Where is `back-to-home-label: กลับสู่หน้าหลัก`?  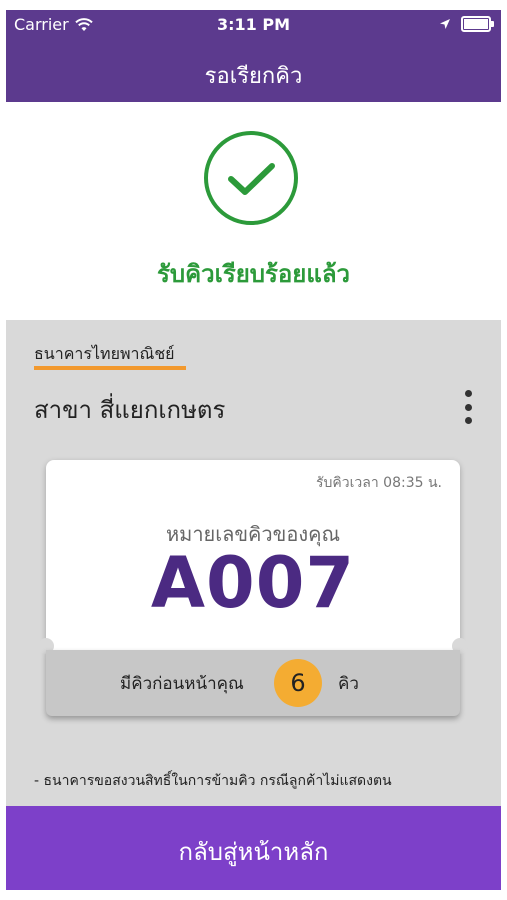 back-to-home-label: กลับสู่หน้าหลัก is located at coordinates (253, 852).